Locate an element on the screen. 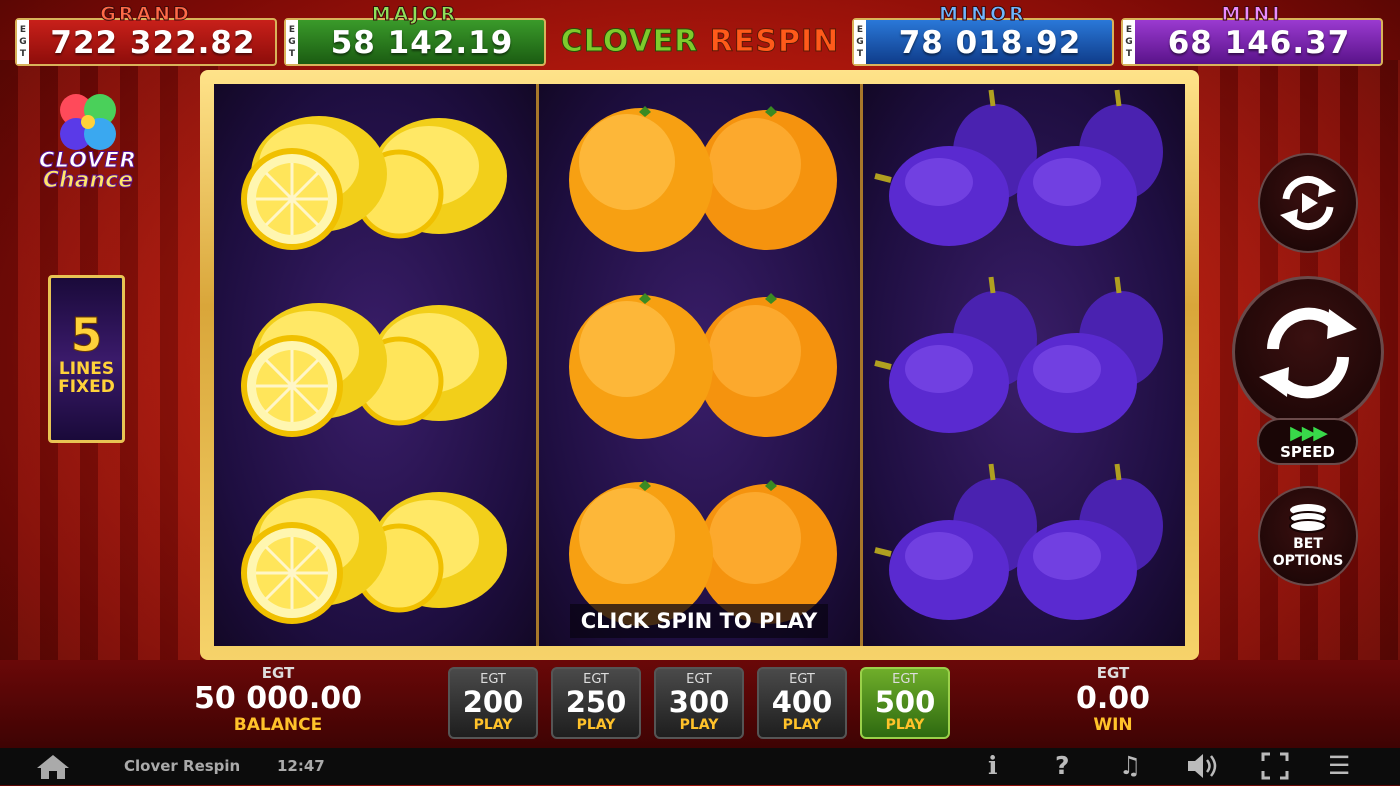  home-icon is located at coordinates (53, 769).